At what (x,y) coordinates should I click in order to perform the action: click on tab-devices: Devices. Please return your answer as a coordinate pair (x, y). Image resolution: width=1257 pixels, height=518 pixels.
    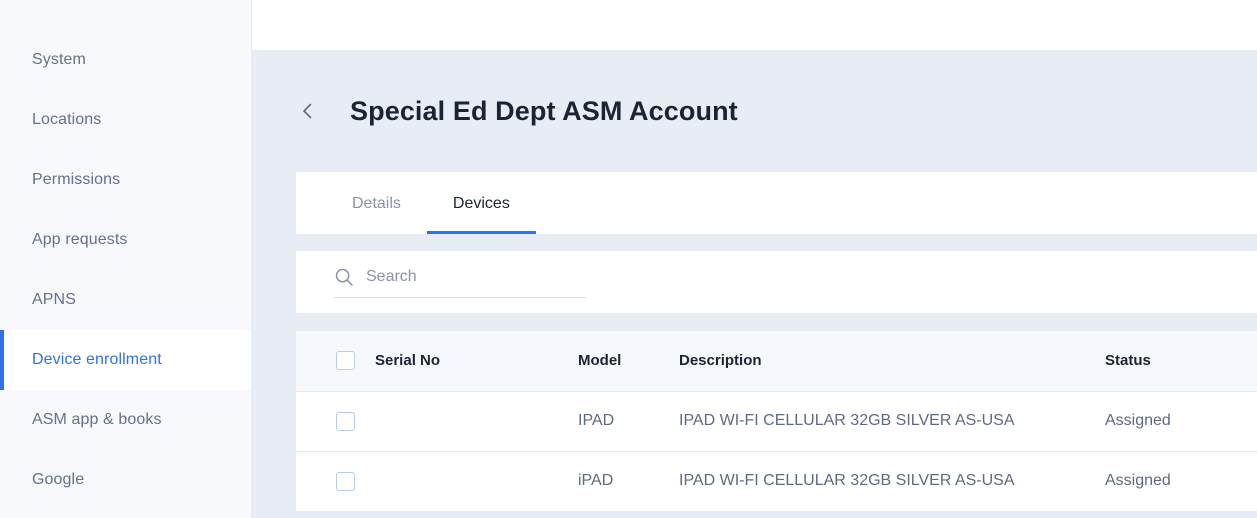
    Looking at the image, I should click on (481, 204).